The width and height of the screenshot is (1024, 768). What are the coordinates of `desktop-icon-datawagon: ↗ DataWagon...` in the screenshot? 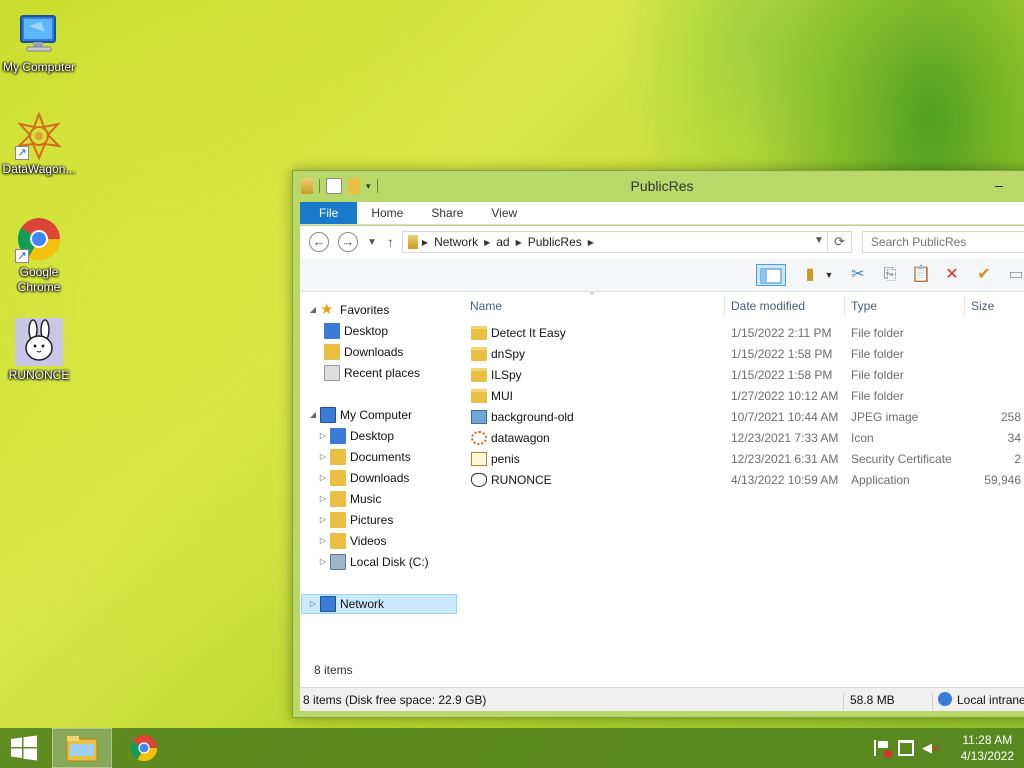 It's located at (39, 144).